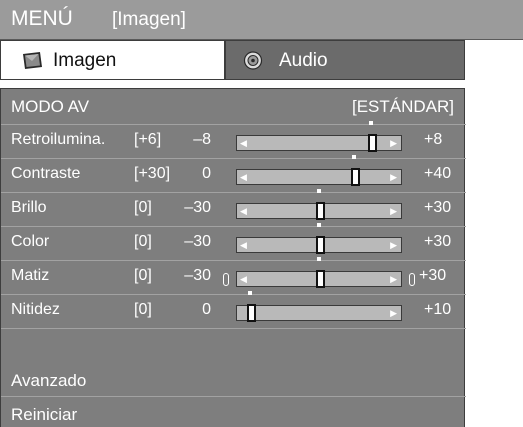 The width and height of the screenshot is (523, 427). Describe the element at coordinates (197, 207) in the screenshot. I see `brightness-min: –30` at that location.